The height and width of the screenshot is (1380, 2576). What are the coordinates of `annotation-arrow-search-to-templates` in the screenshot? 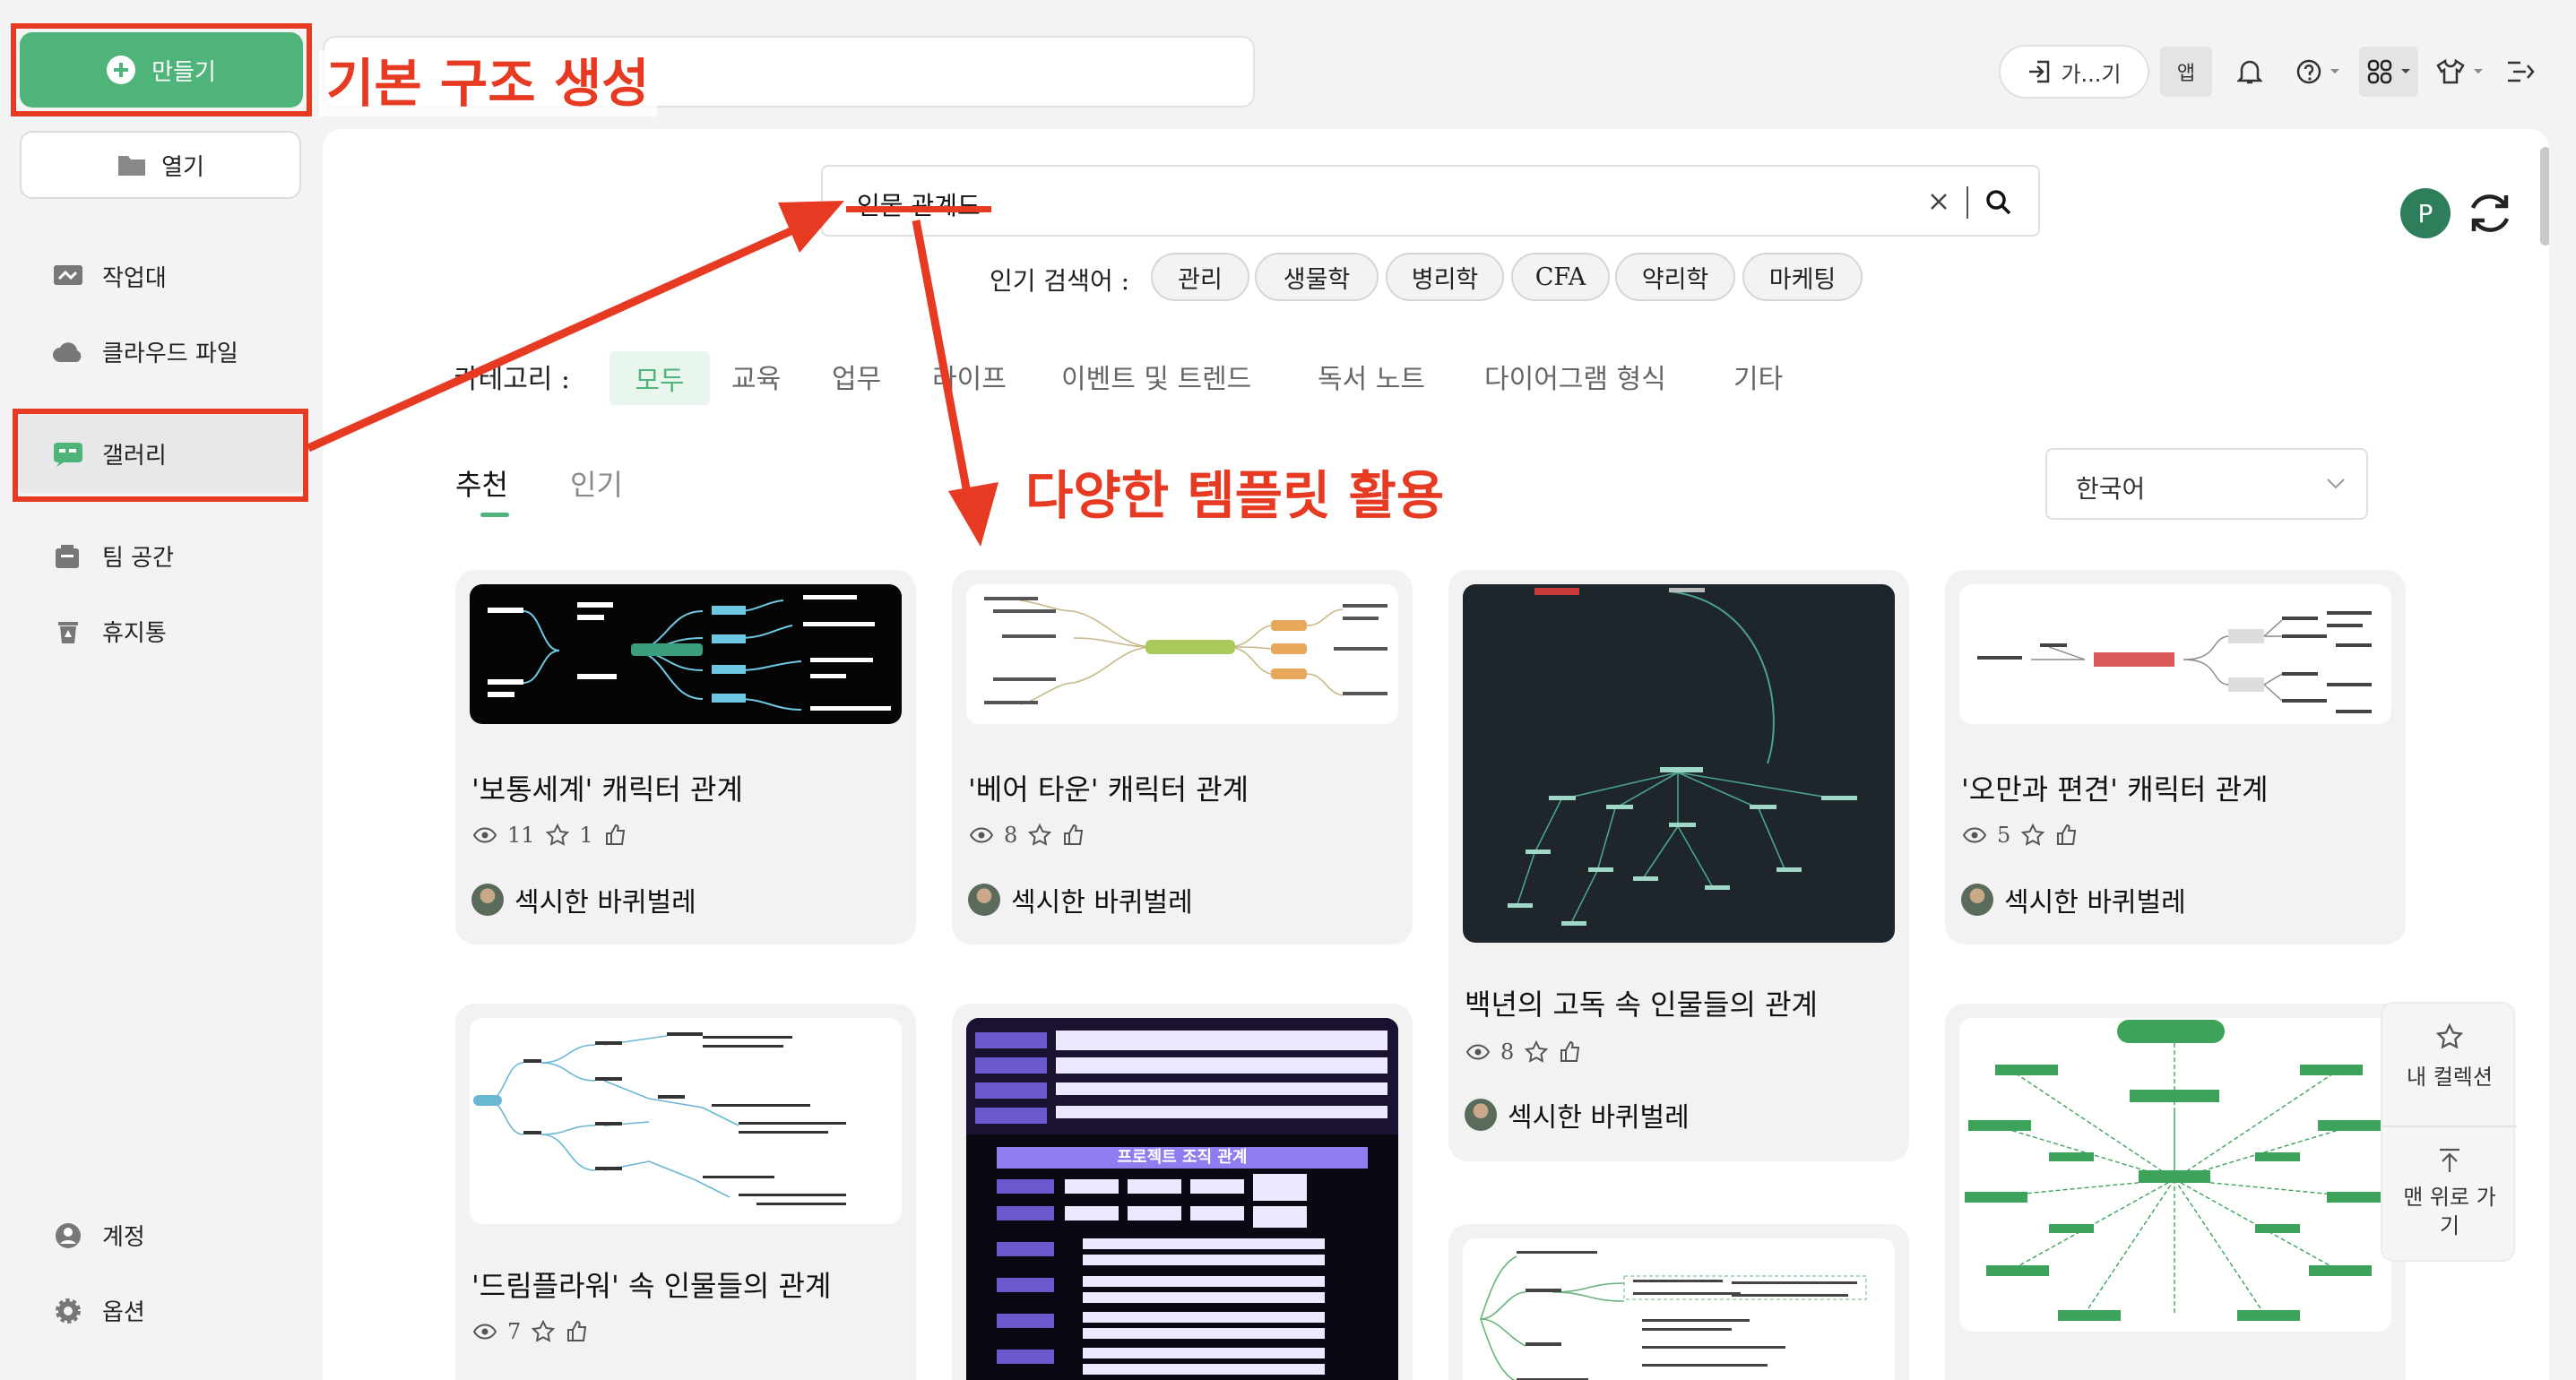 It's located at (943, 364).